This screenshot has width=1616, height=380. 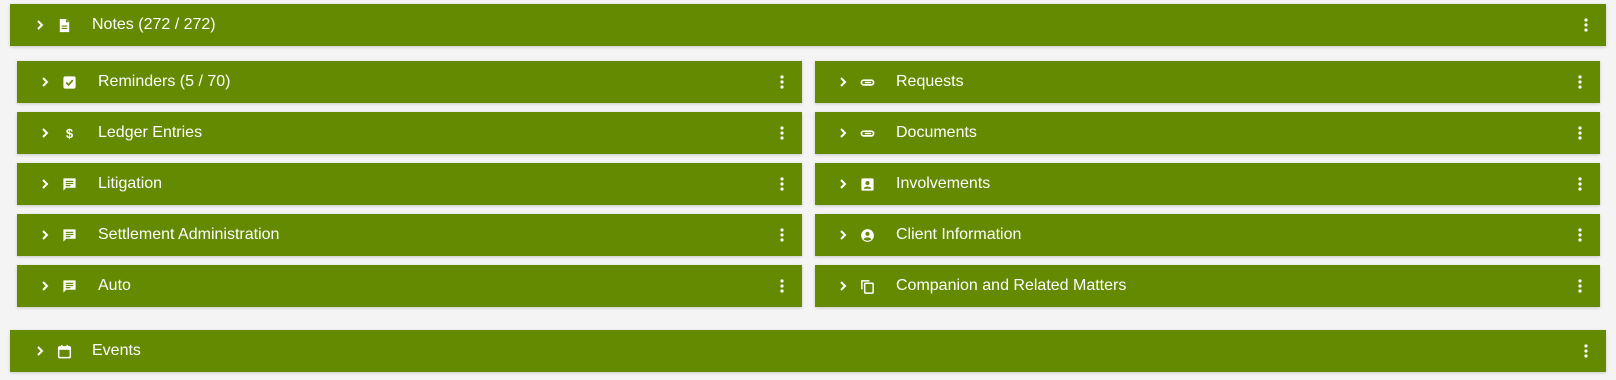 I want to click on panel-notes: Notes (272 / 272), so click(x=808, y=25).